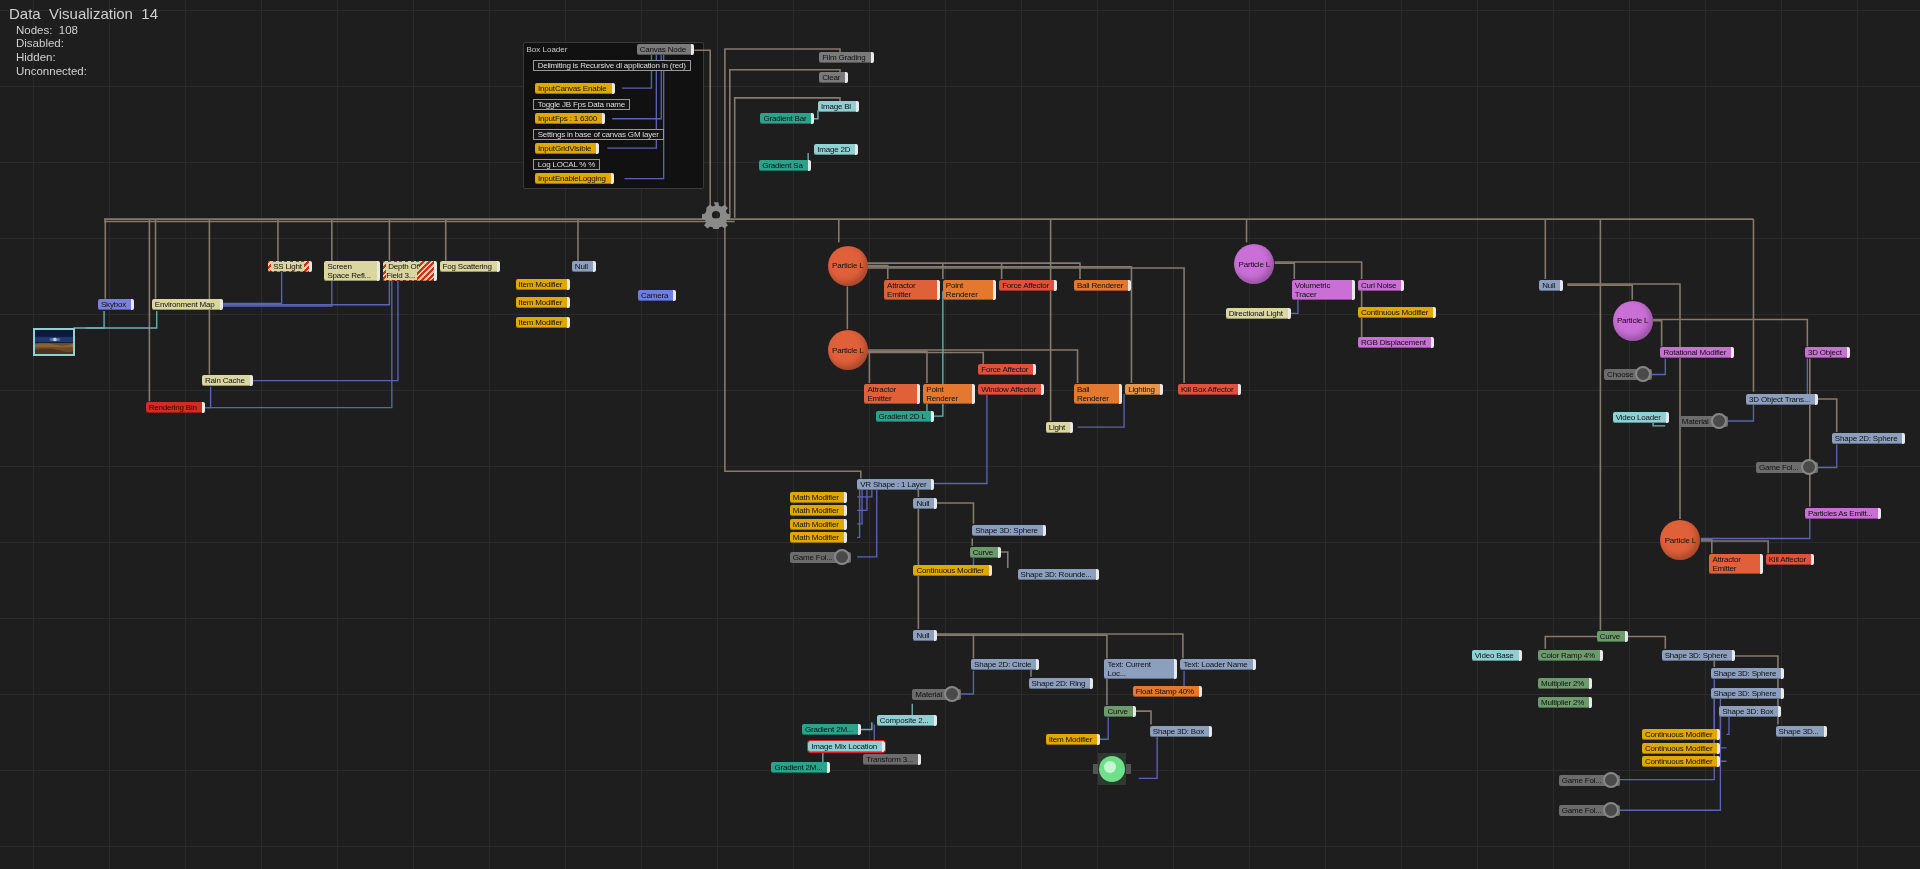 Image resolution: width=1920 pixels, height=869 pixels. What do you see at coordinates (1640, 418) in the screenshot?
I see `graph-node: Video Loader` at bounding box center [1640, 418].